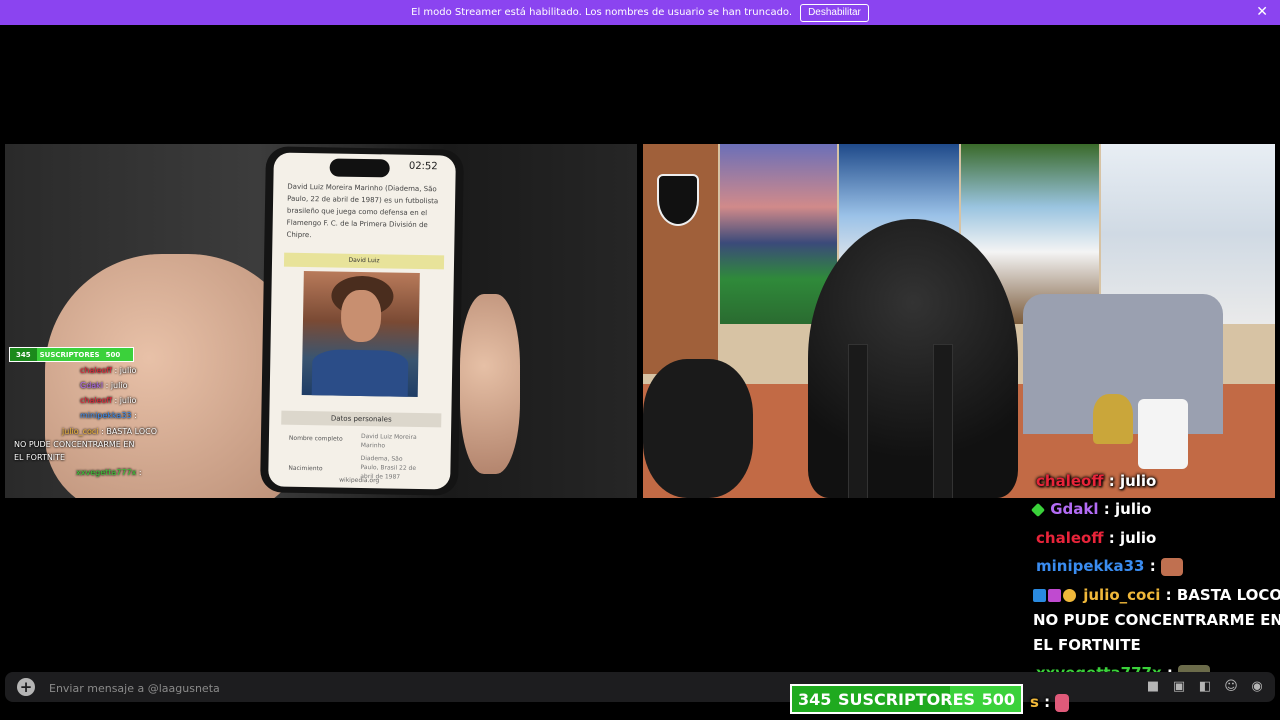  What do you see at coordinates (1163, 434) in the screenshot?
I see `paper-roll` at bounding box center [1163, 434].